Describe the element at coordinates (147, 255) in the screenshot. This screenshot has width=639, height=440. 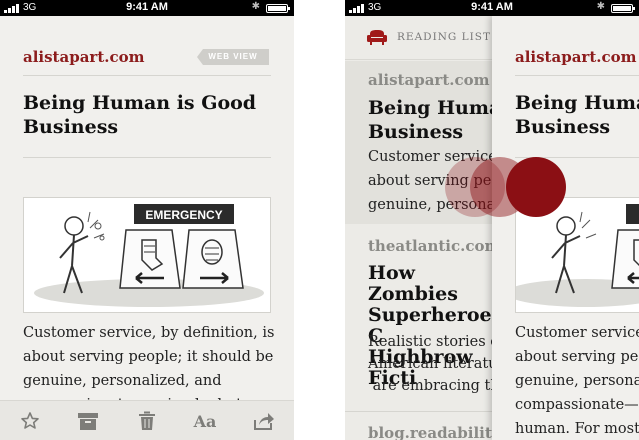
I see `article-illustration: EMERGENCY` at that location.